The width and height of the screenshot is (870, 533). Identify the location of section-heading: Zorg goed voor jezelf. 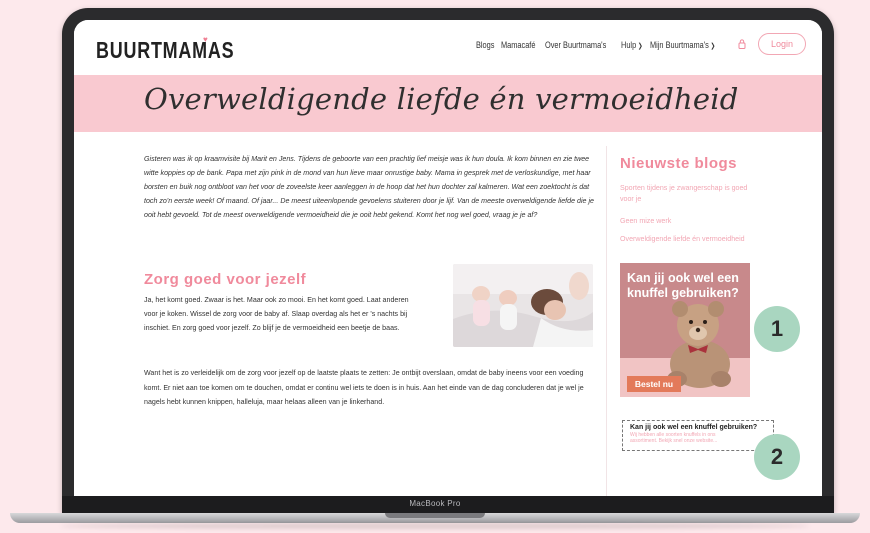
(225, 279).